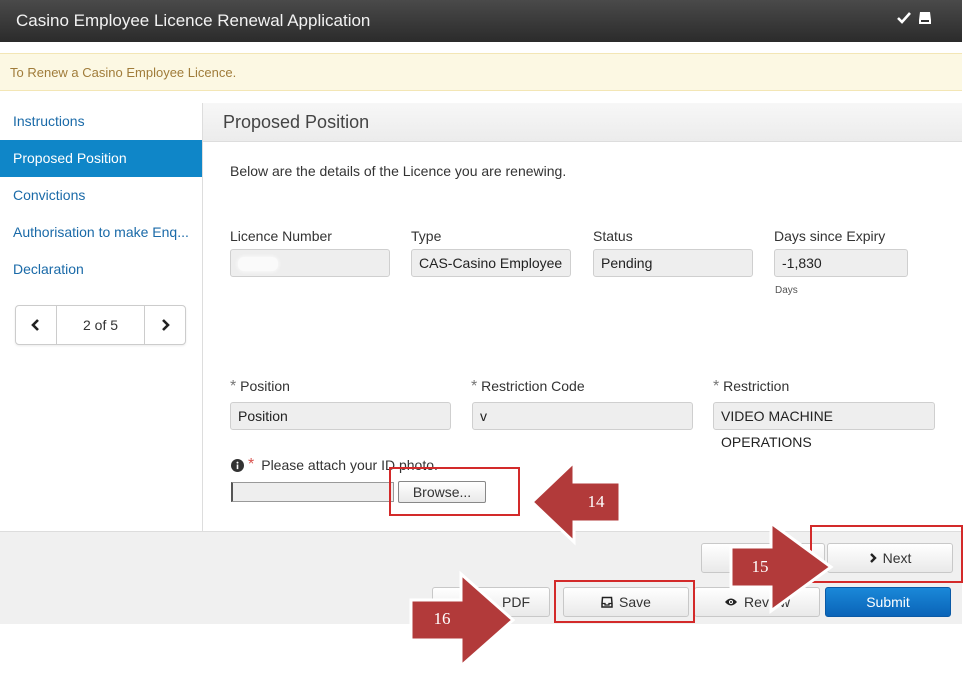 This screenshot has height=675, width=965. Describe the element at coordinates (310, 263) in the screenshot. I see `licence-number-field` at that location.